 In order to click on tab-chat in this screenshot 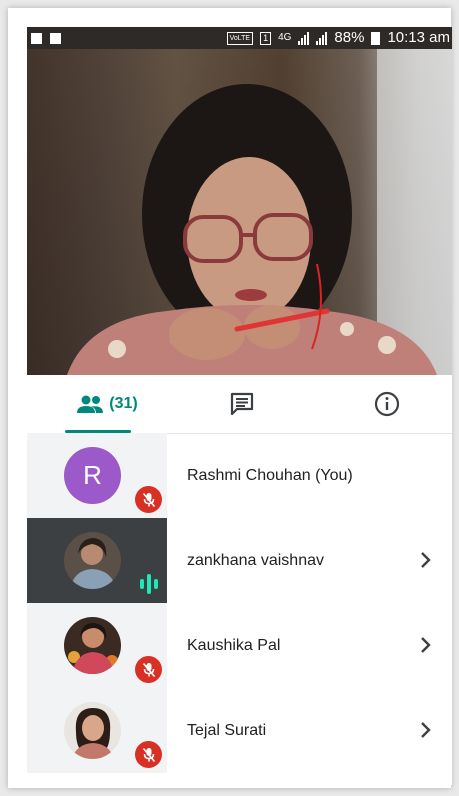, I will do `click(242, 404)`.